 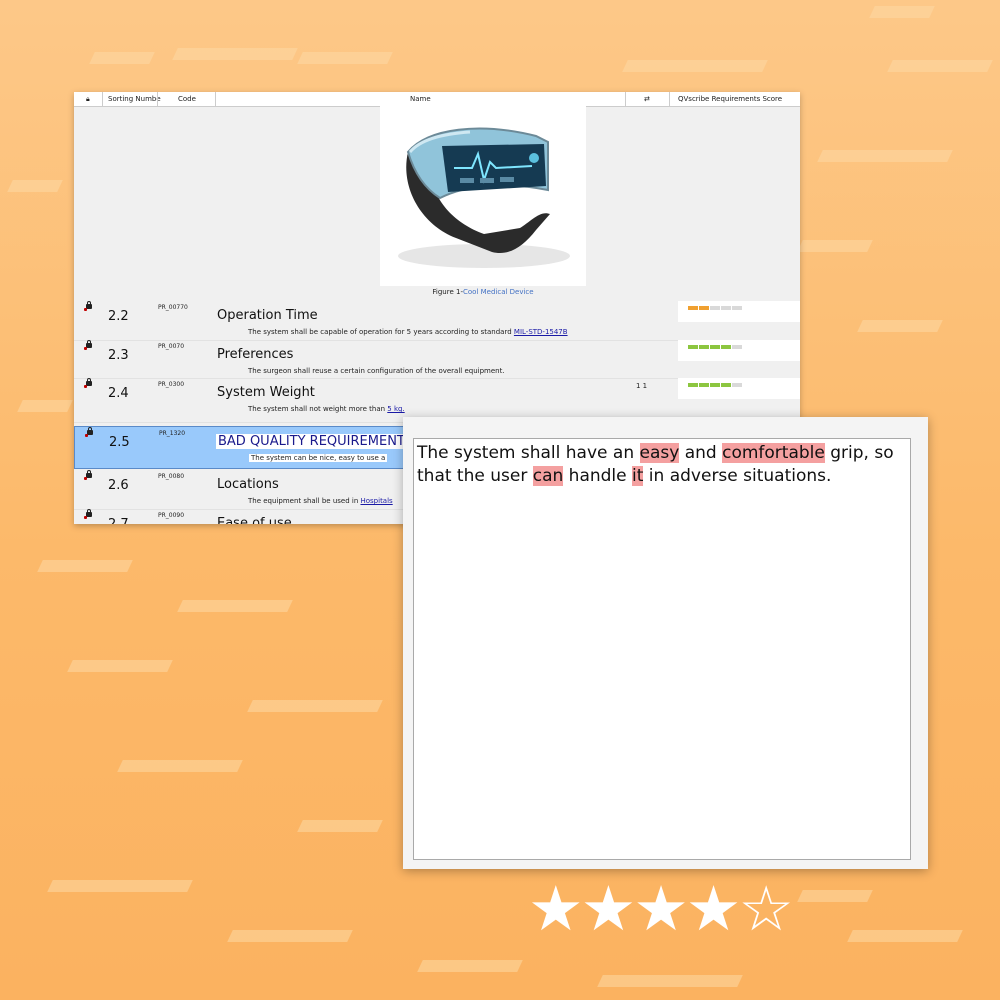 I want to click on trace-link-column-icon: ⇄, so click(x=647, y=99).